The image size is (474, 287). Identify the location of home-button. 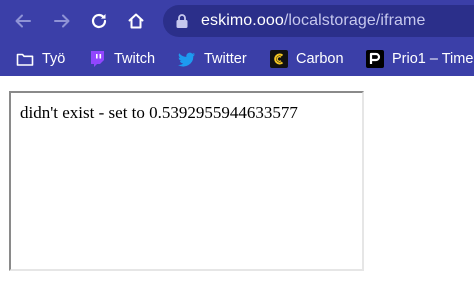
(136, 21).